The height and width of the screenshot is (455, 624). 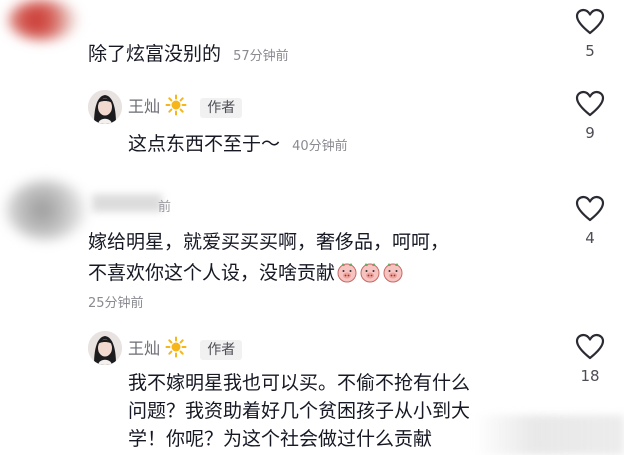 I want to click on like-button: 9, so click(x=590, y=116).